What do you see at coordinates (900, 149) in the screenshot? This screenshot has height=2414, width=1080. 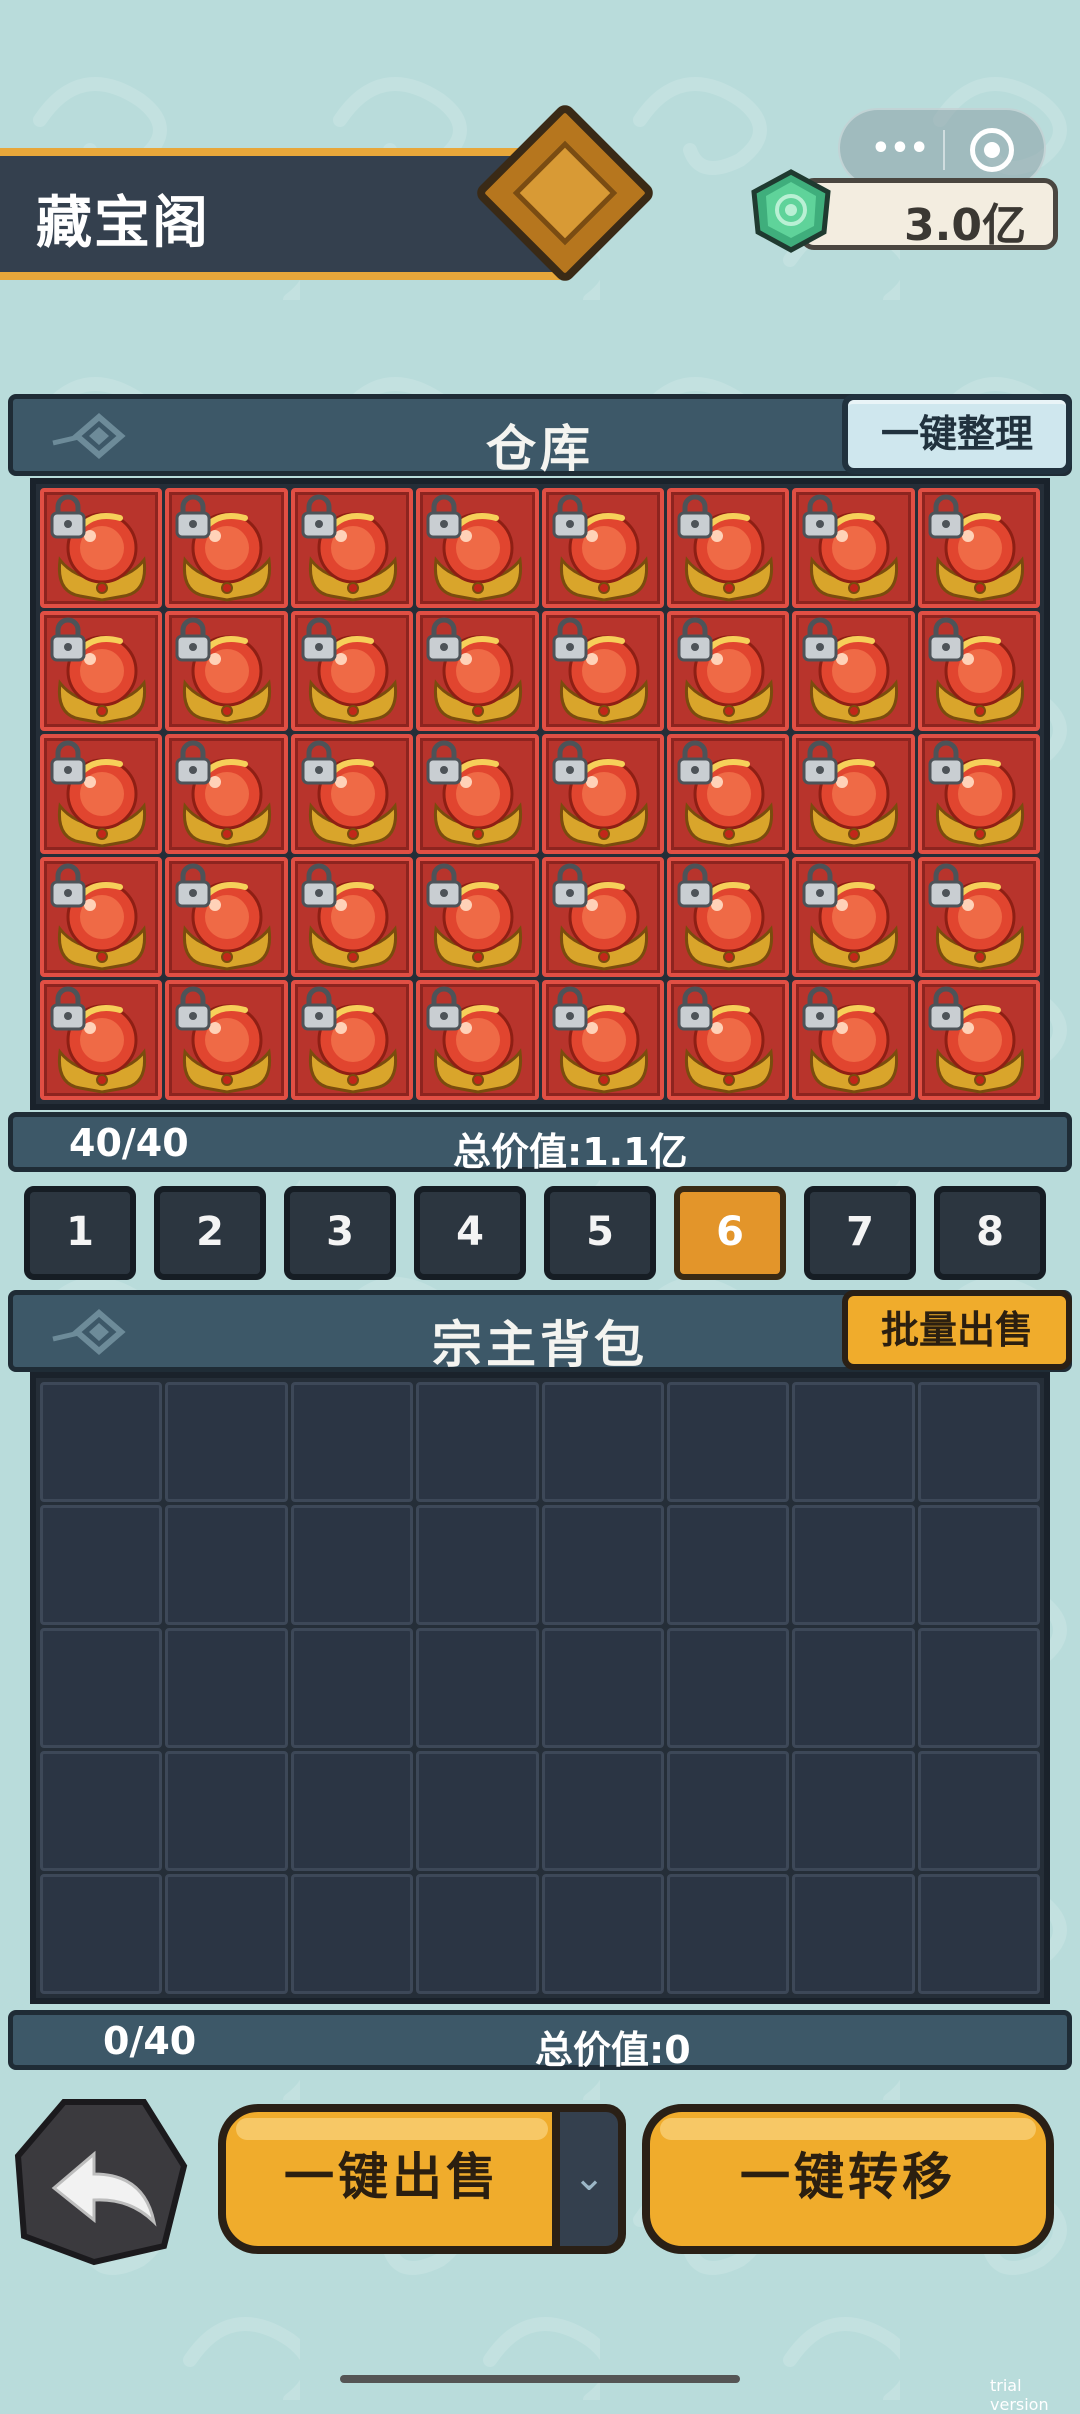 I see `more-menu-button: •••` at bounding box center [900, 149].